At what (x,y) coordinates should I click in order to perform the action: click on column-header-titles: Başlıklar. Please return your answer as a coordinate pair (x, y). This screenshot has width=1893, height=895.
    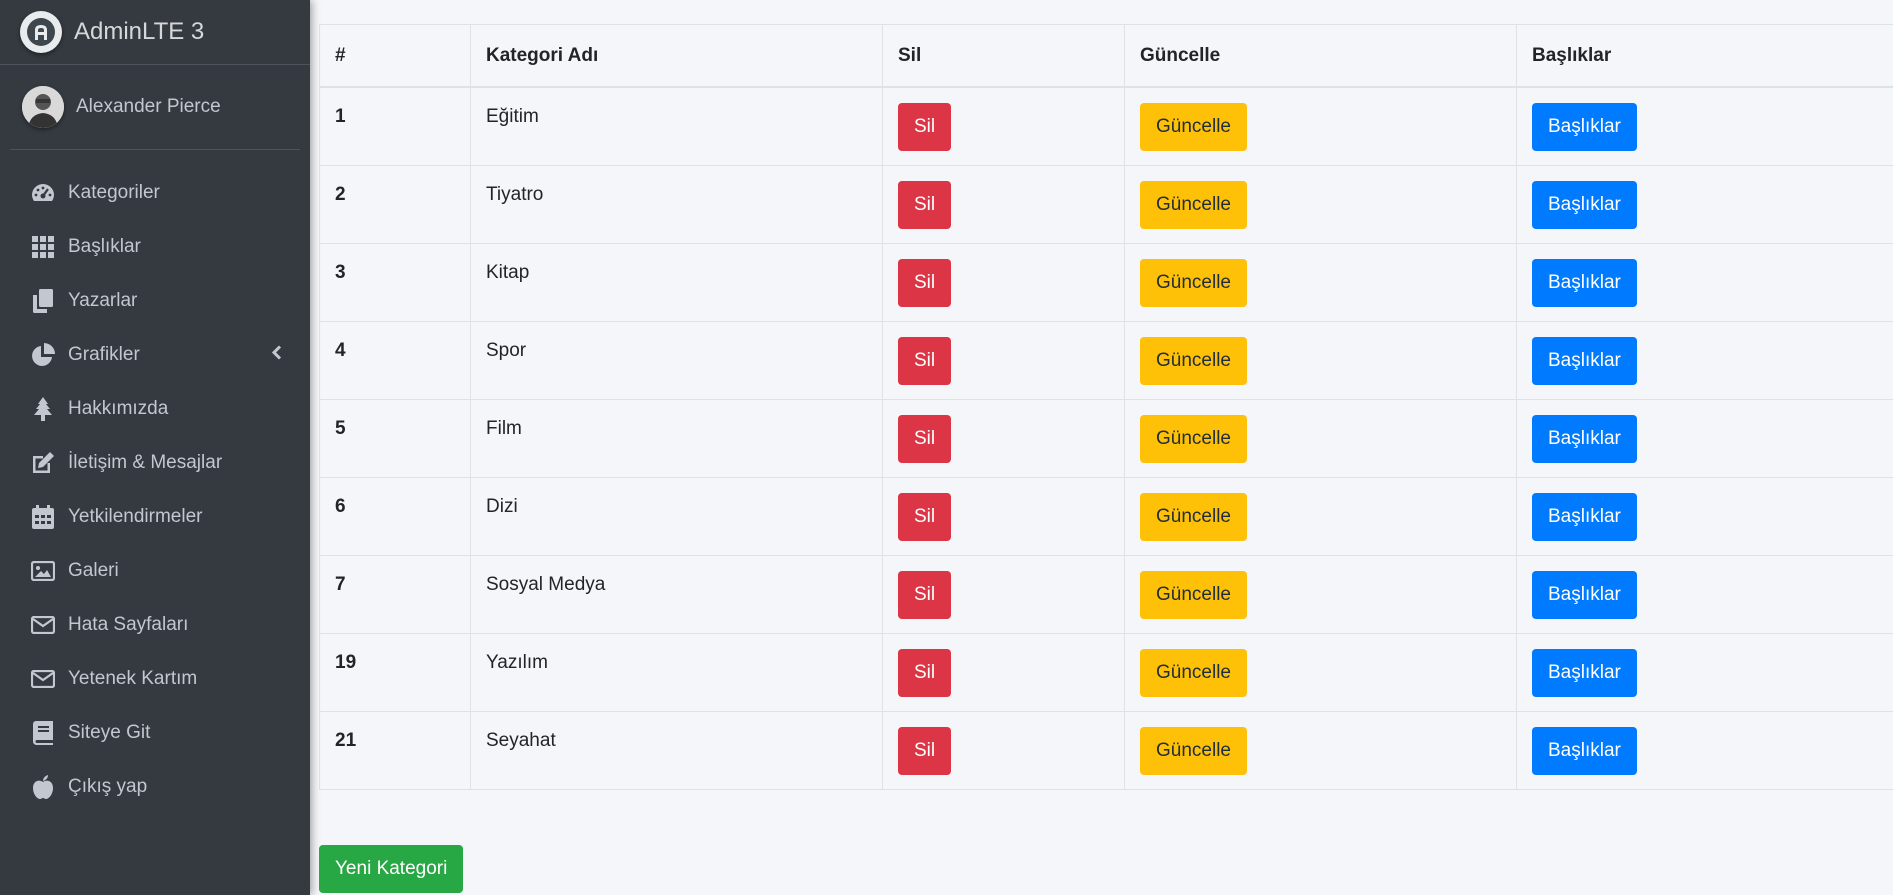
    Looking at the image, I should click on (1704, 56).